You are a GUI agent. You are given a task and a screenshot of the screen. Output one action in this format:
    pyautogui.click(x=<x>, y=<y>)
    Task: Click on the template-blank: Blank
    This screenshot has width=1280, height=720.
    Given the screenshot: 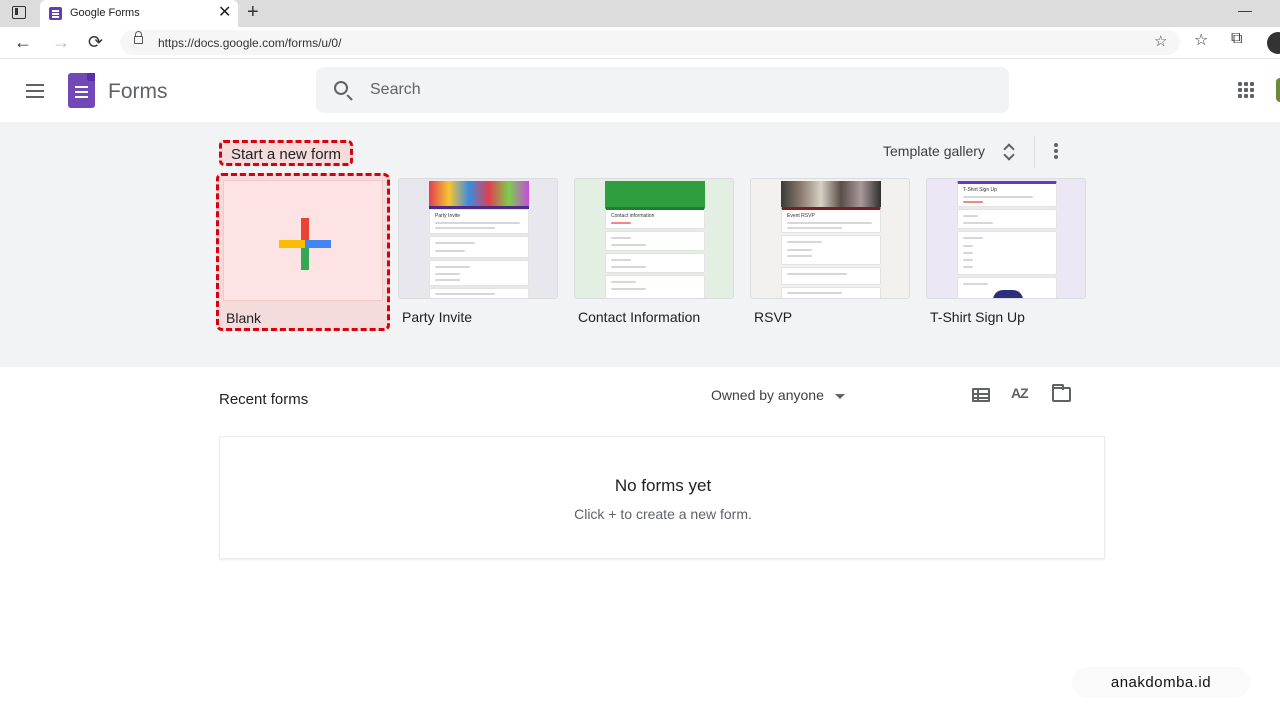 What is the action you would take?
    pyautogui.click(x=303, y=252)
    